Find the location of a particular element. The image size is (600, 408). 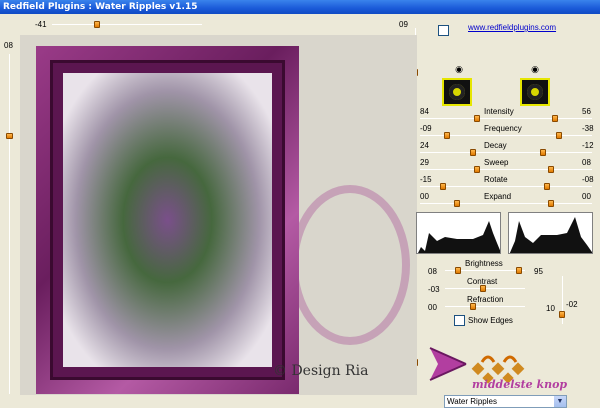

sweep-track is located at coordinates (506, 169).